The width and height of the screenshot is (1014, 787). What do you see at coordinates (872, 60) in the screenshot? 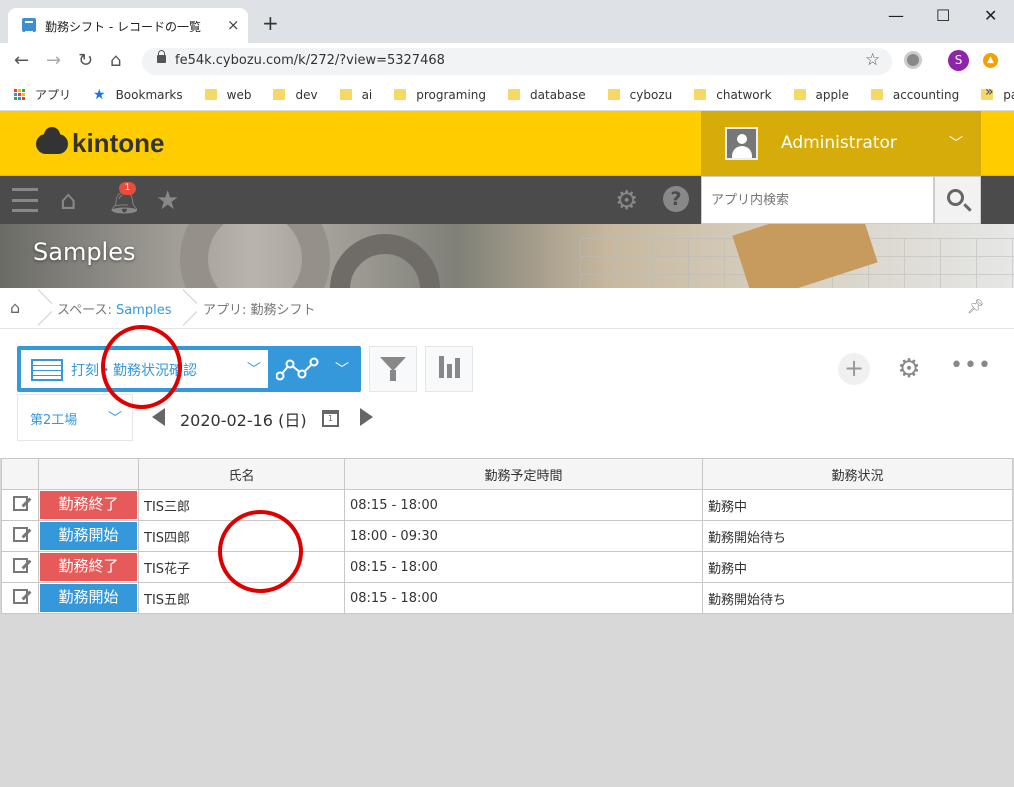
I see `bookmark-star-icon: ☆` at bounding box center [872, 60].